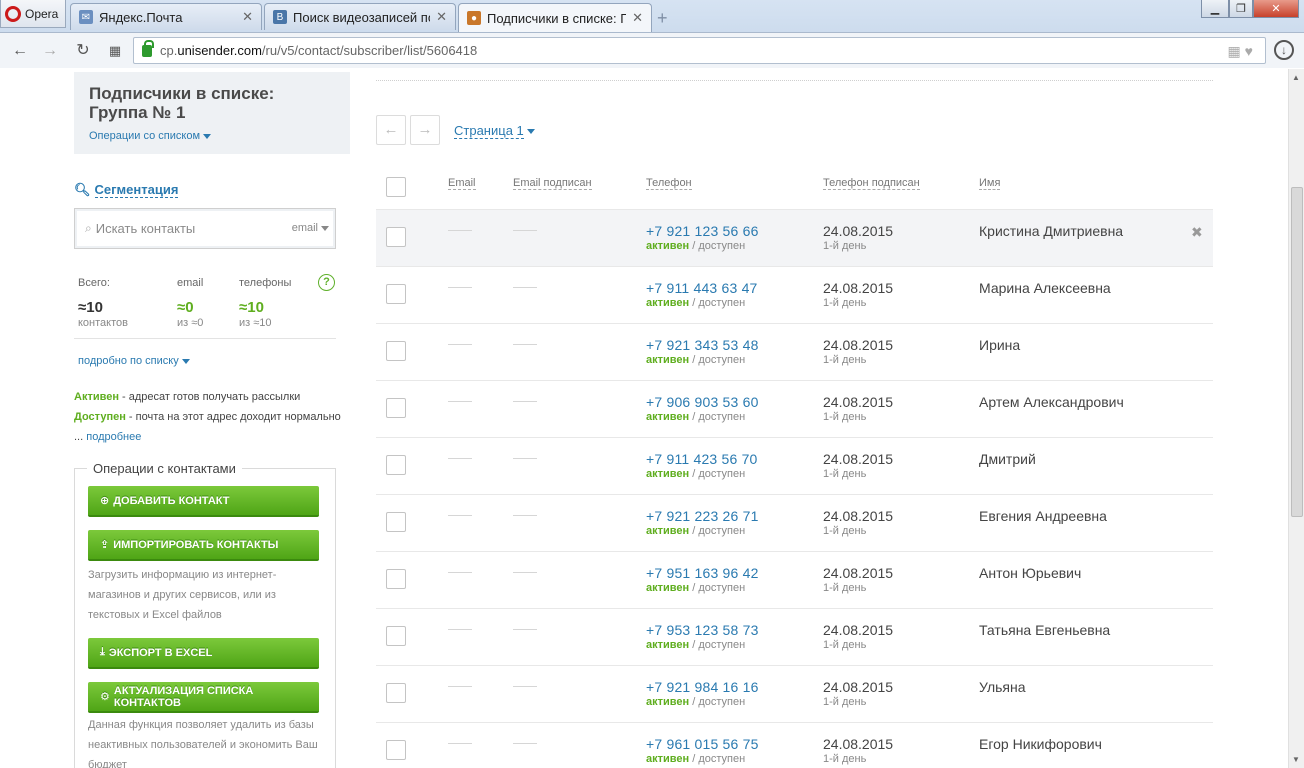 The width and height of the screenshot is (1304, 768). I want to click on contact-name: Ирина, so click(1000, 345).